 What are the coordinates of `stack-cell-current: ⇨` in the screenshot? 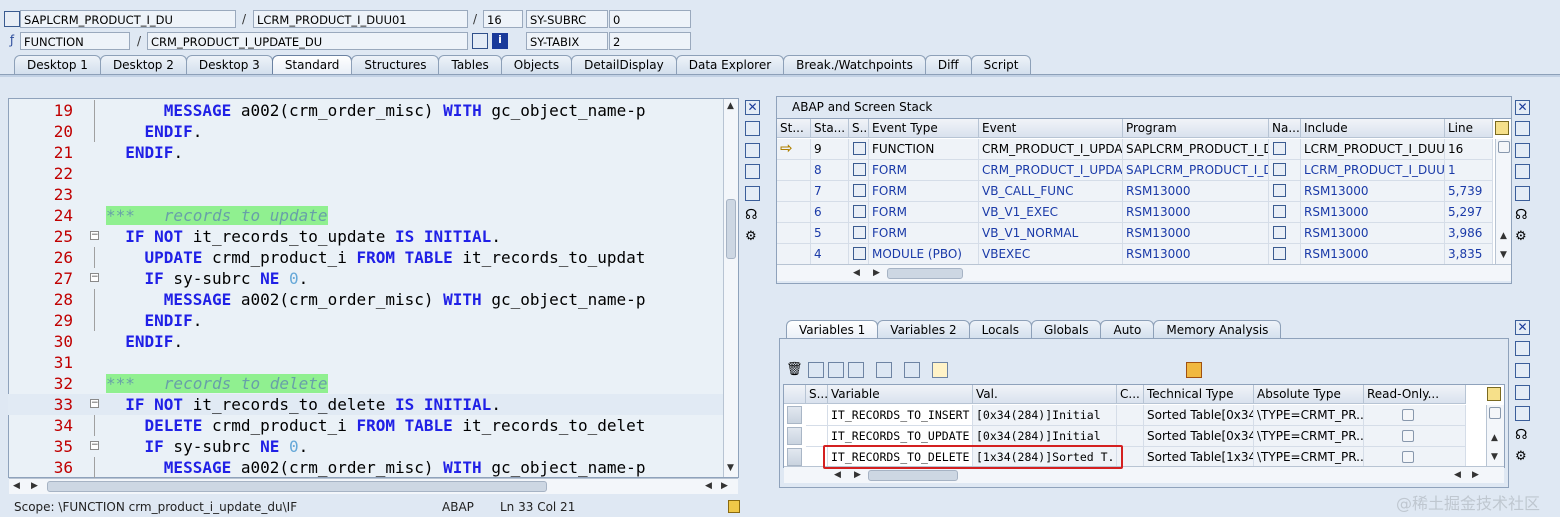 It's located at (794, 149).